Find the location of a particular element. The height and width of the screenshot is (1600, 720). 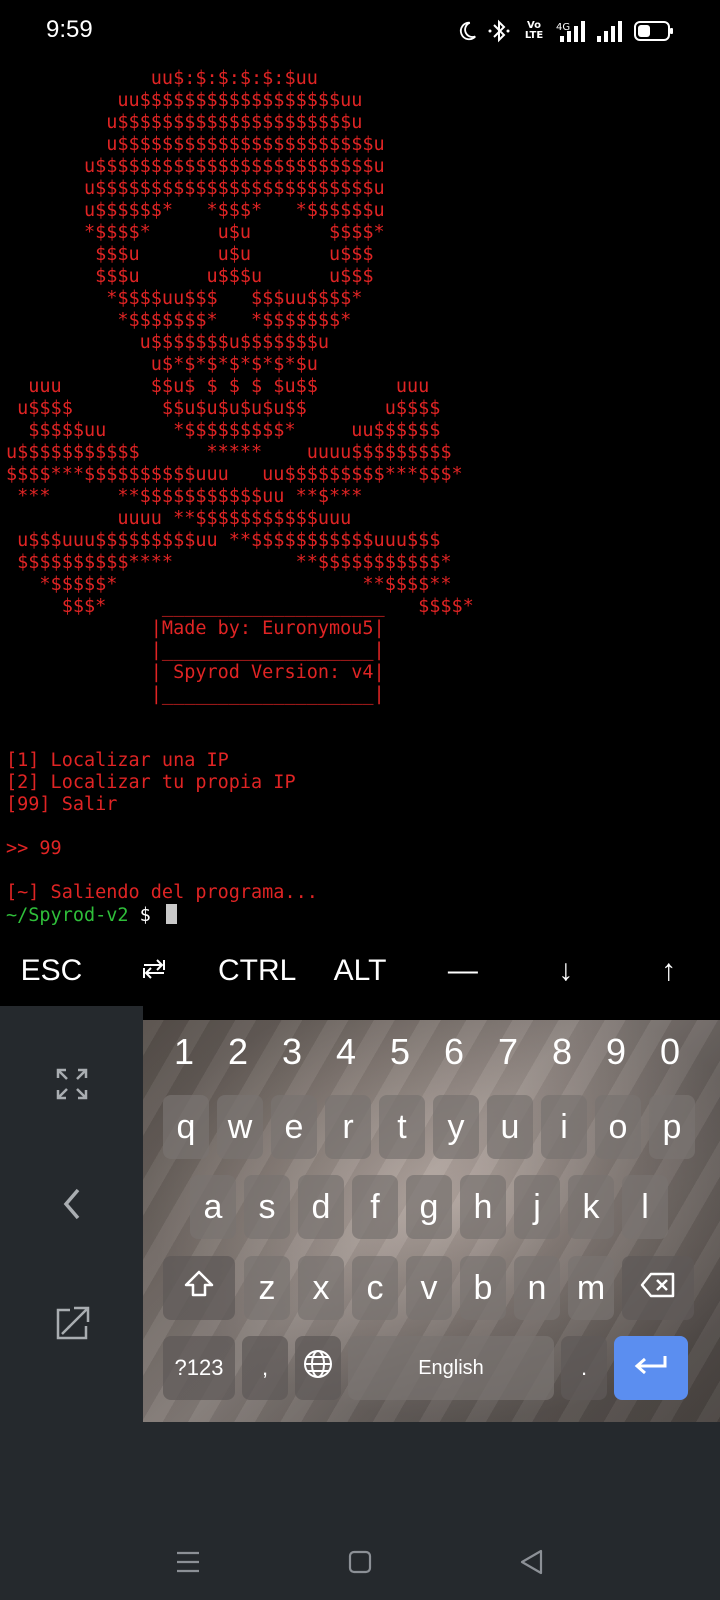

key-i: i is located at coordinates (564, 1127).